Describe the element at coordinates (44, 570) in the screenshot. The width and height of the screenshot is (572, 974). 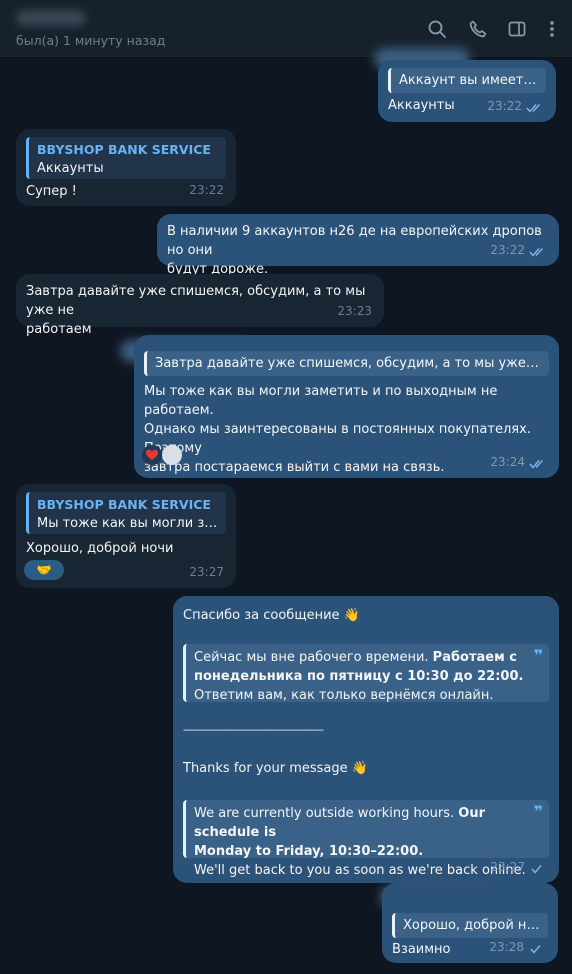
I see `handshake-reaction: 🤝` at that location.